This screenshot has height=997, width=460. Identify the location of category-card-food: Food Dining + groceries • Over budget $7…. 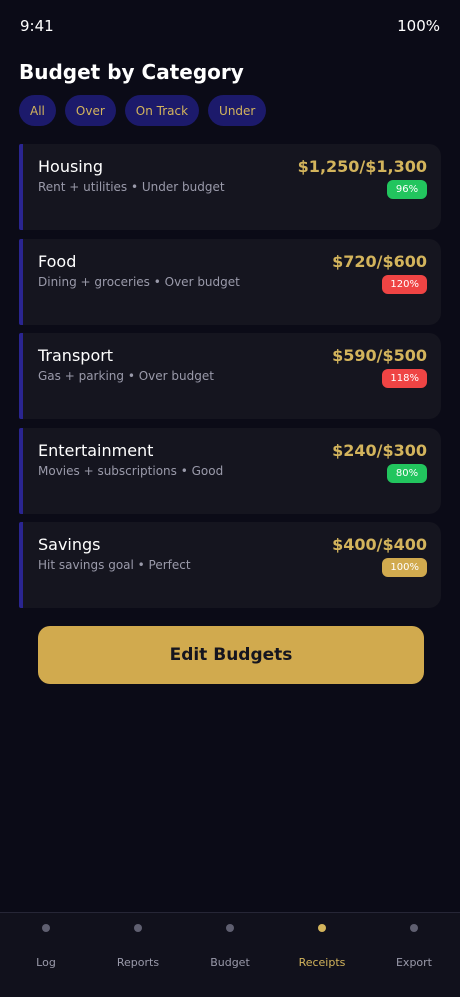
(230, 281).